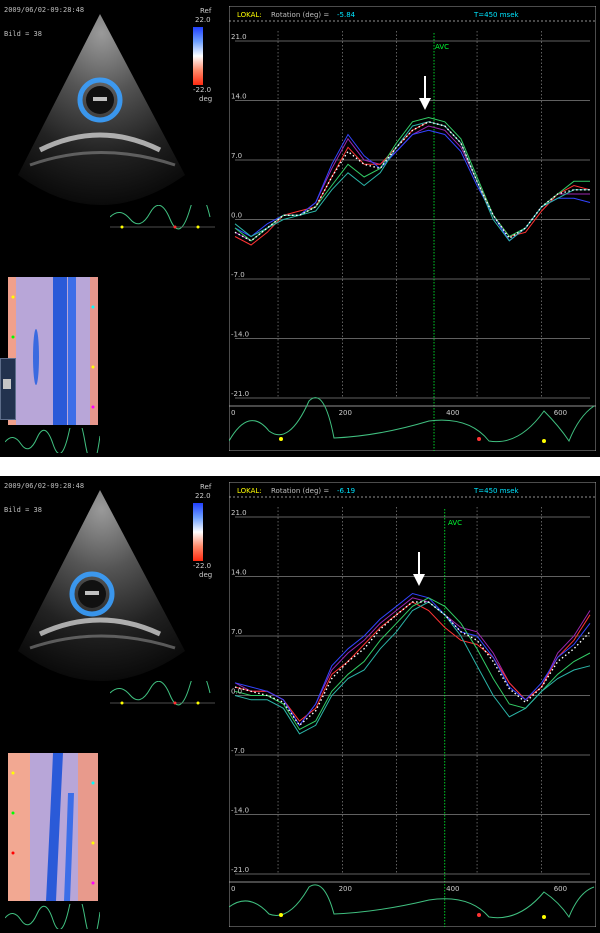 The width and height of the screenshot is (600, 933). What do you see at coordinates (8, 389) in the screenshot?
I see `side-tab` at bounding box center [8, 389].